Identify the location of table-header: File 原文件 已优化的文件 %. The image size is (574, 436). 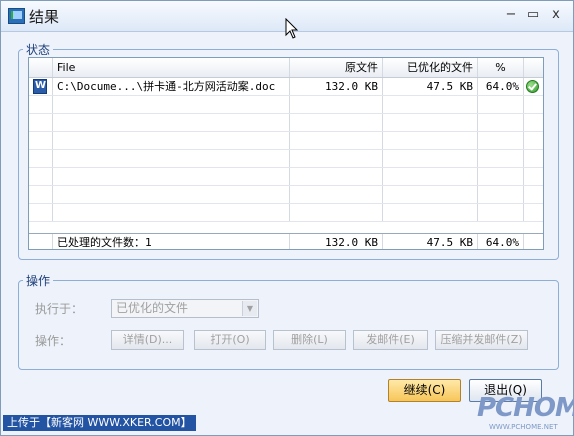
(286, 68).